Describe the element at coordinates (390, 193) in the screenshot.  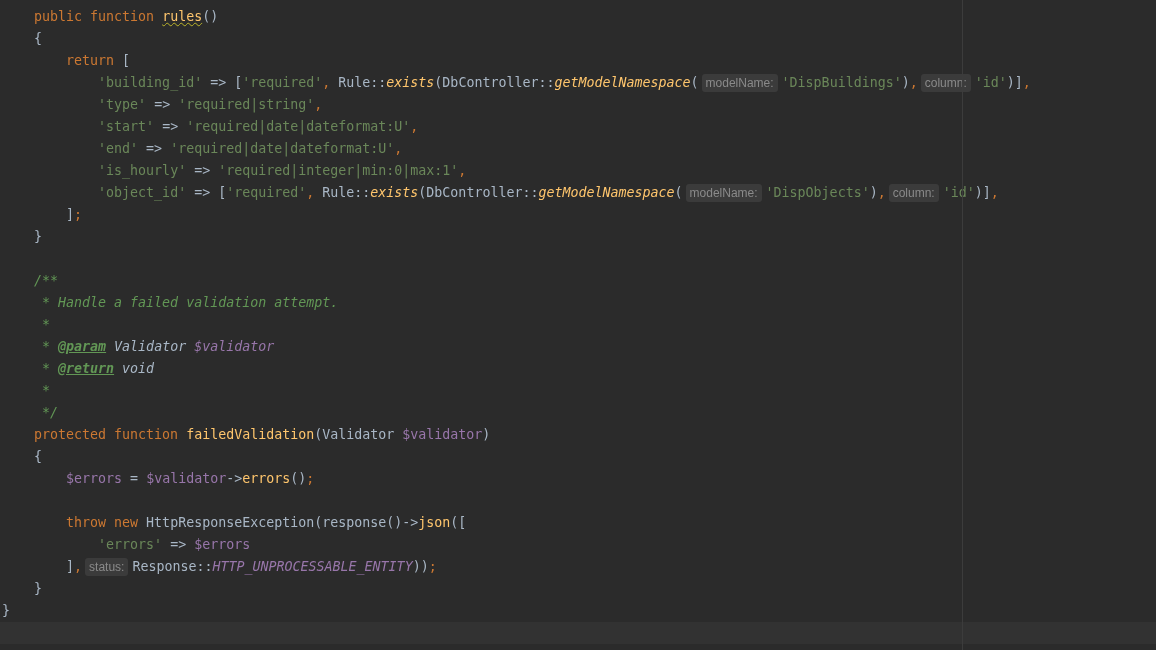
I see `code-line: 'object_id' => ['required', Rule::exists(DbController::getModelNamespace(` at that location.